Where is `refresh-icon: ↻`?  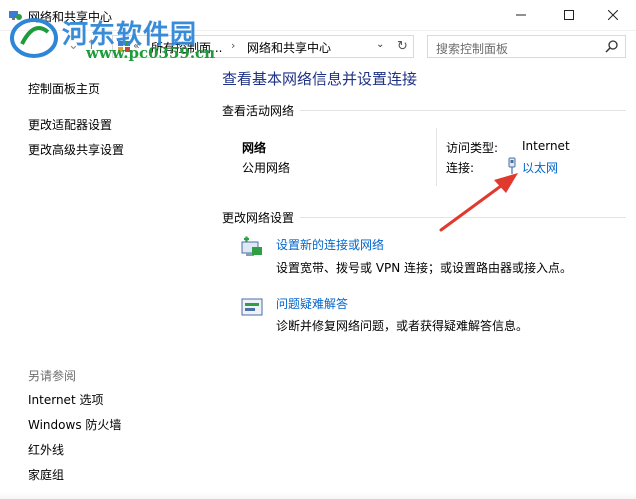 refresh-icon: ↻ is located at coordinates (402, 46).